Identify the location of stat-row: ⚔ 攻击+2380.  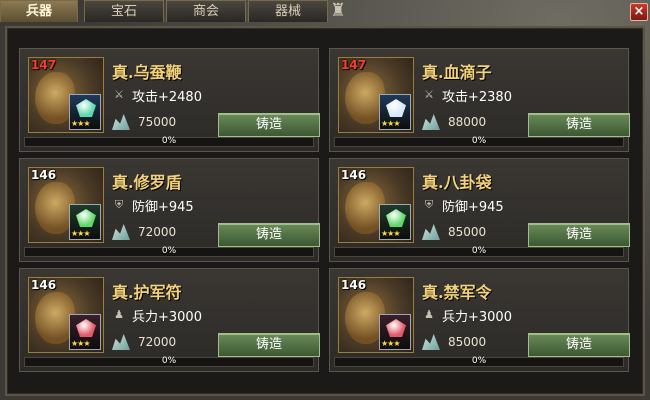
(467, 96).